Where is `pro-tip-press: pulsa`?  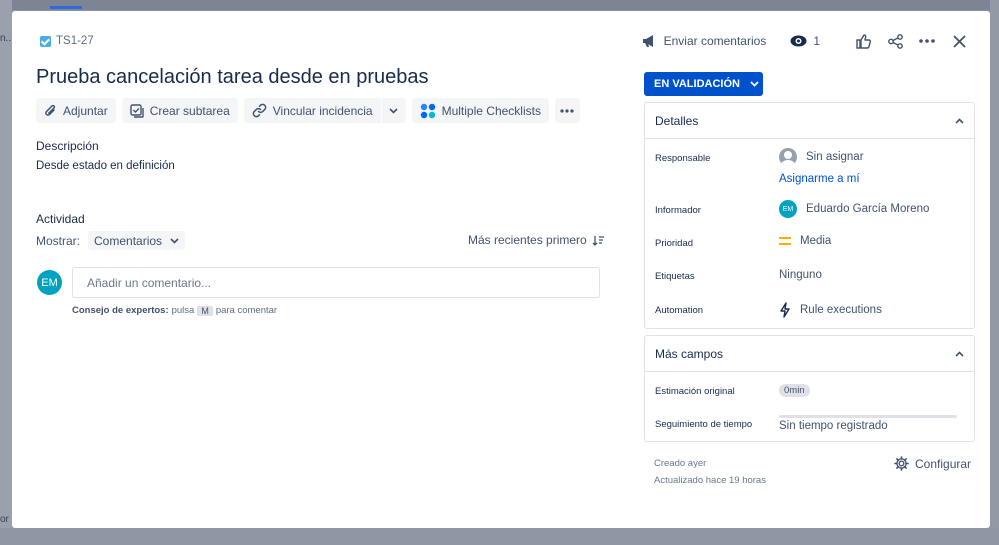
pro-tip-press: pulsa is located at coordinates (183, 310).